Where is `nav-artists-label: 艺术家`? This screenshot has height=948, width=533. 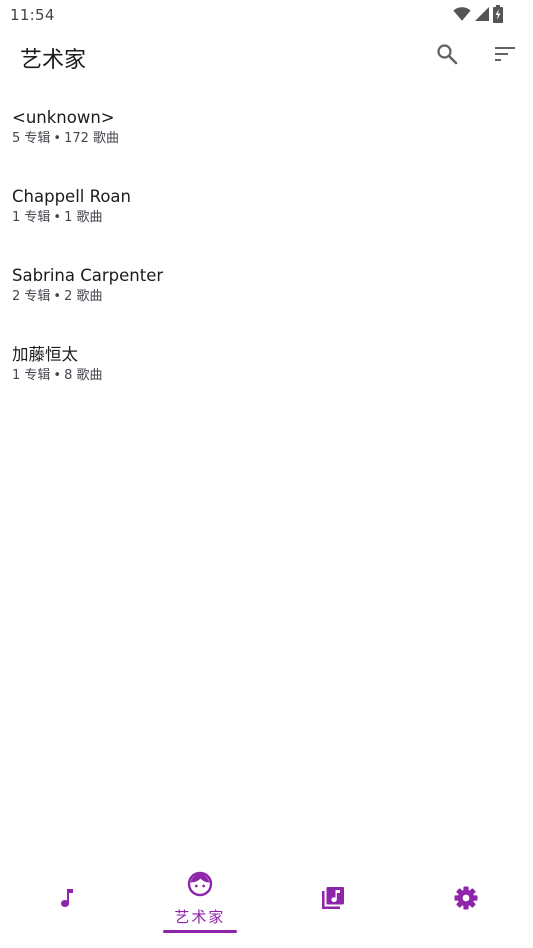
nav-artists-label: 艺术家 is located at coordinates (200, 917).